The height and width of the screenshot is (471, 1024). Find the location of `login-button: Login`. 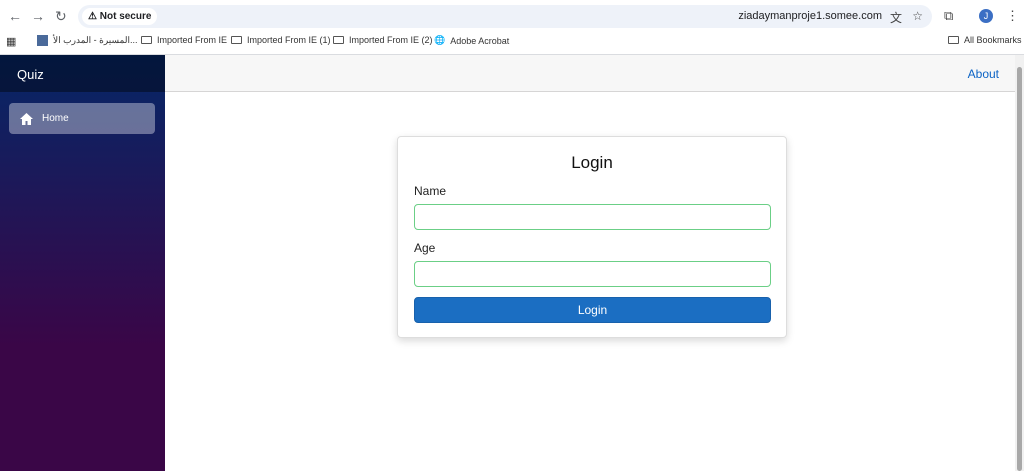

login-button: Login is located at coordinates (592, 310).